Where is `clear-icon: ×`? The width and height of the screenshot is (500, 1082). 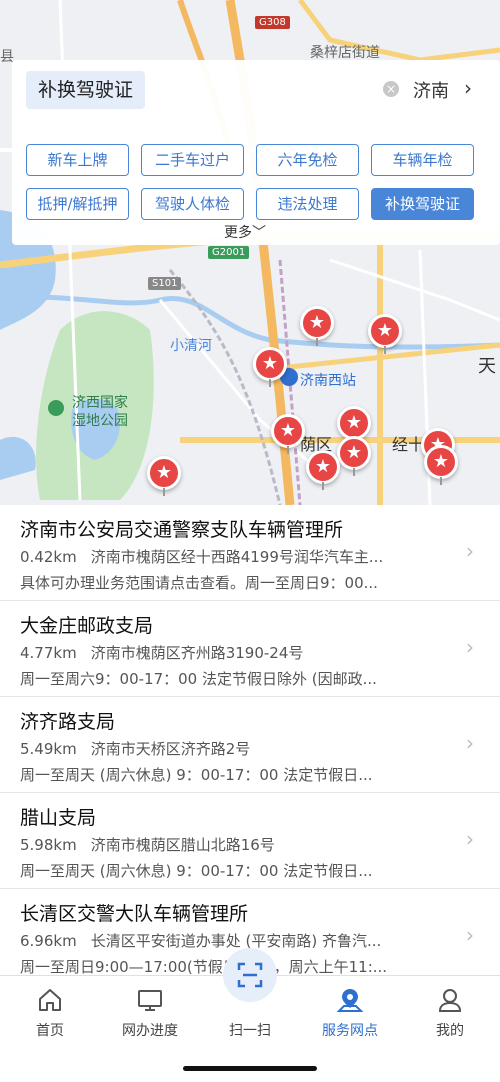
clear-icon: × is located at coordinates (391, 89).